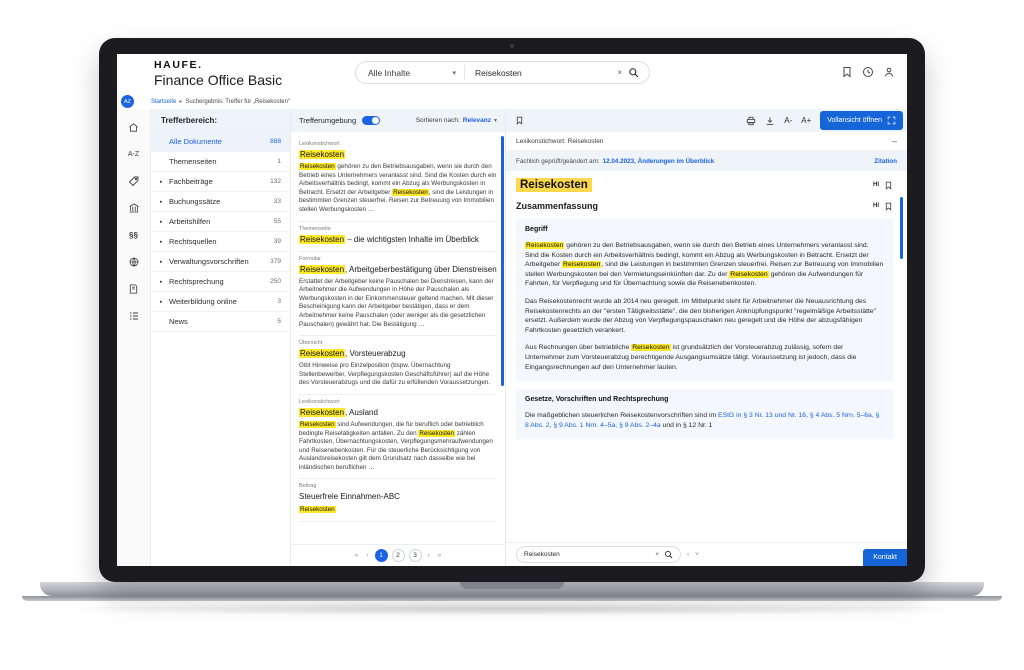  I want to click on find-search-icon, so click(668, 554).